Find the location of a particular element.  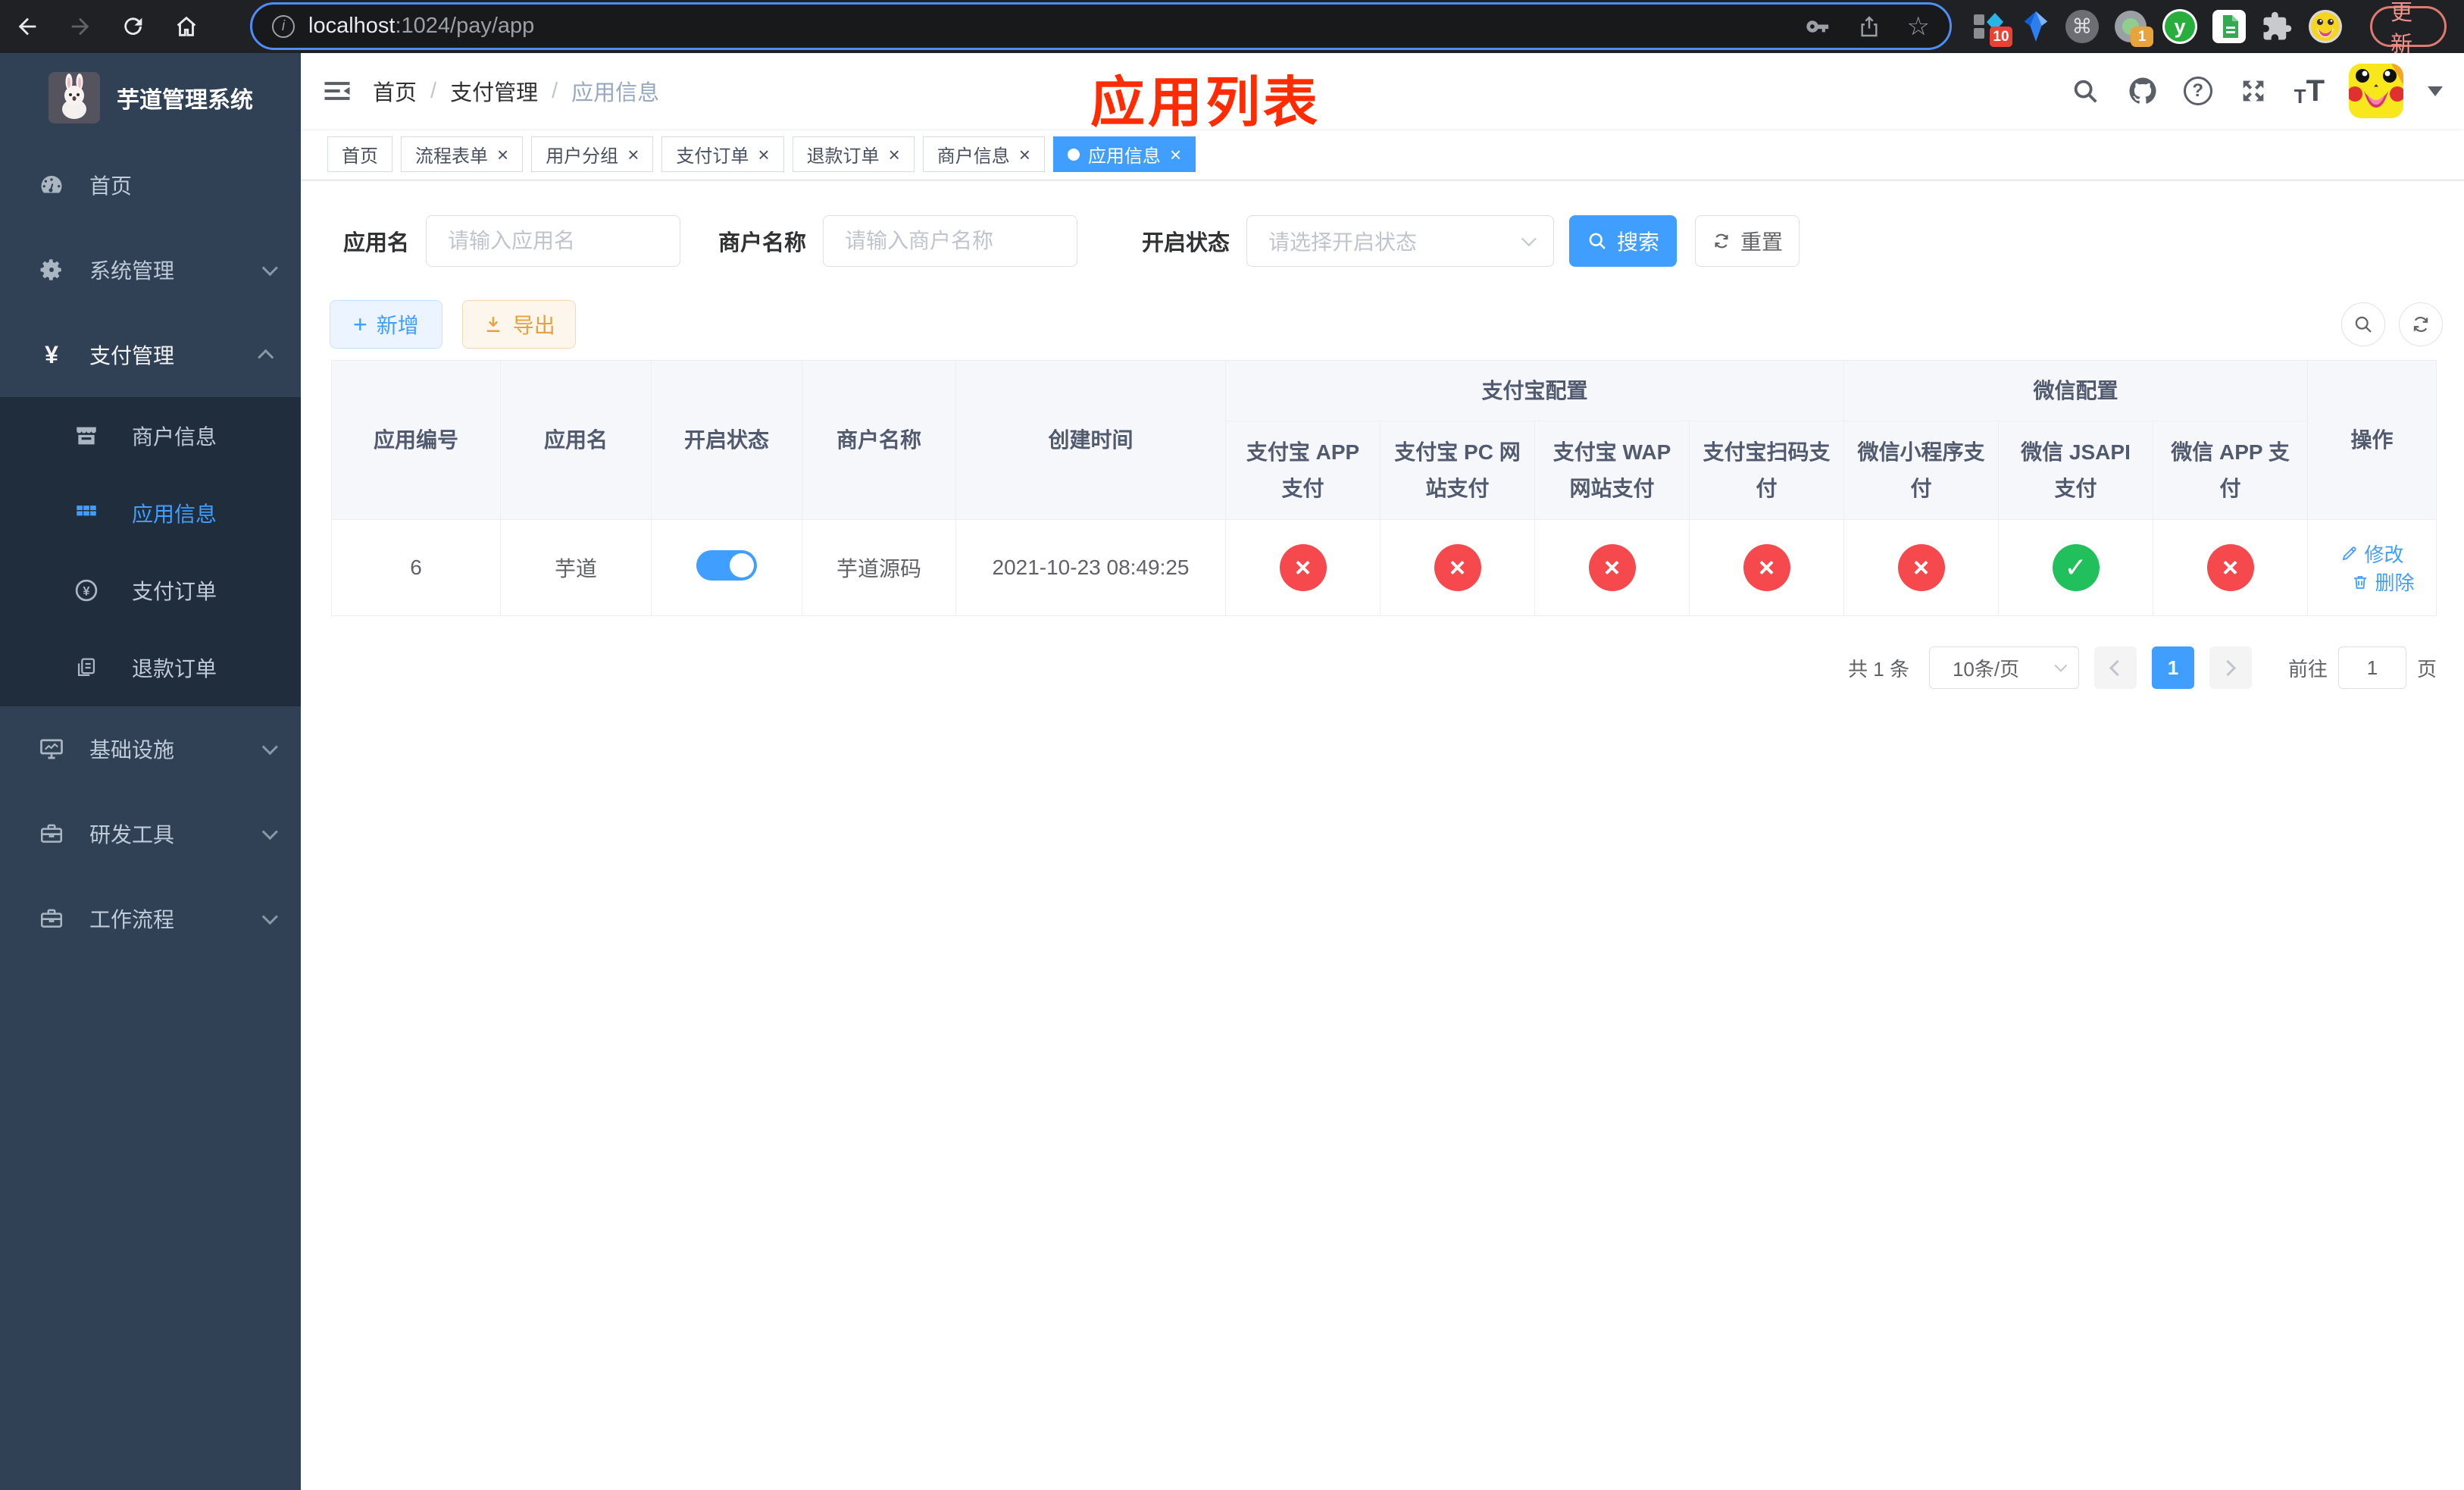

extension-kite-icon is located at coordinates (2036, 27).